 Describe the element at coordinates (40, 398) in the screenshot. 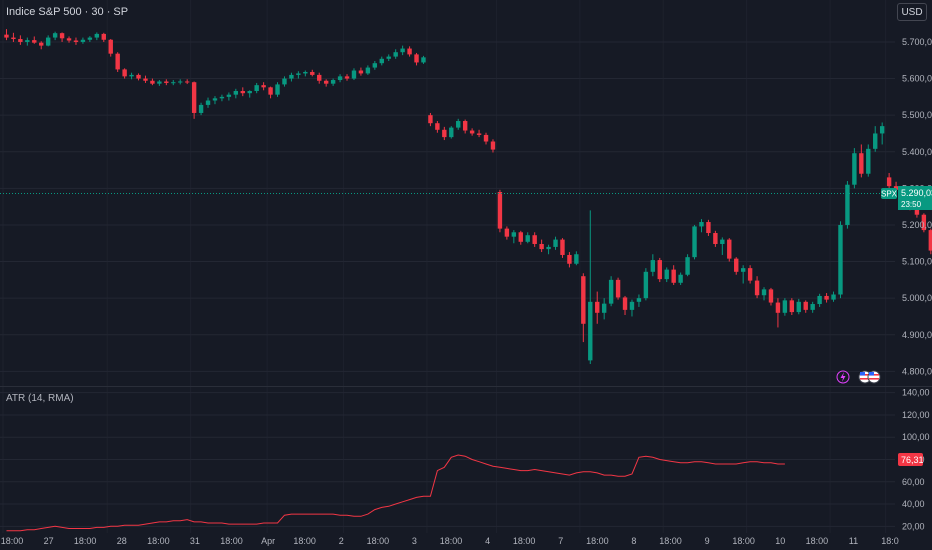

I see `indicator-title: ATR (14, RMA)` at that location.